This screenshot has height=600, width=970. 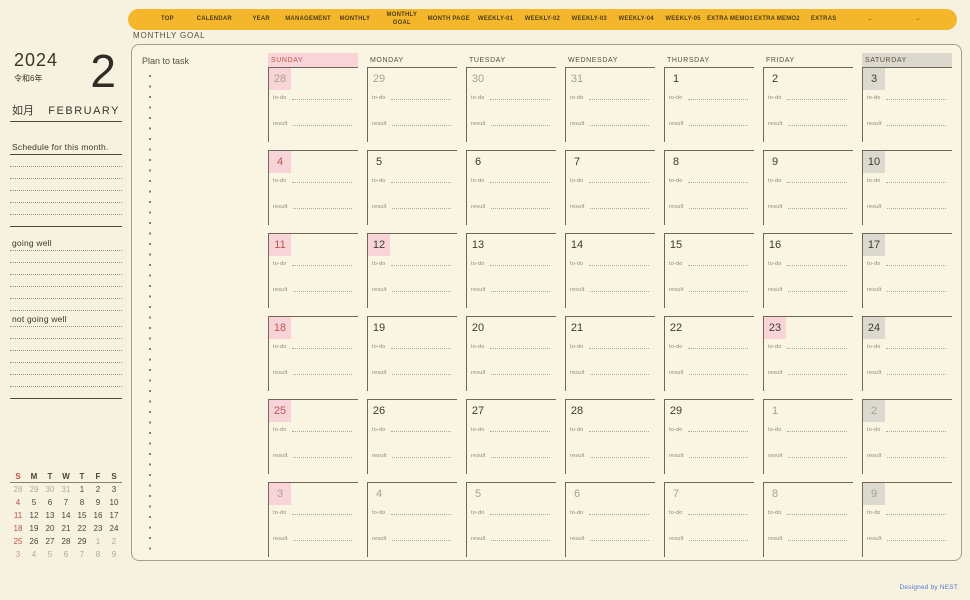 I want to click on nav-tab-extra-memo1: EXTRA MEMO1, so click(x=730, y=20).